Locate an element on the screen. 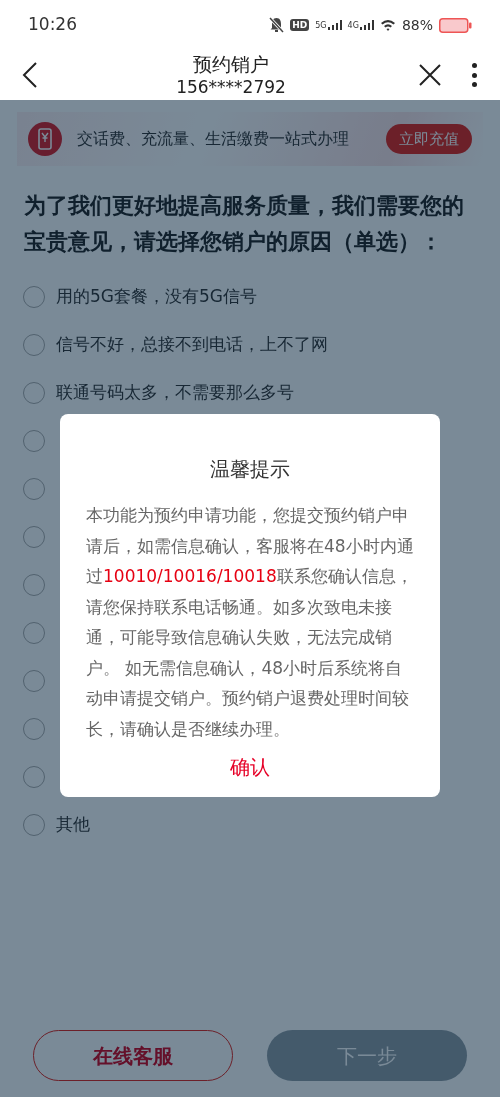 The image size is (500, 1097). recharge-button: 立即充值 is located at coordinates (429, 139).